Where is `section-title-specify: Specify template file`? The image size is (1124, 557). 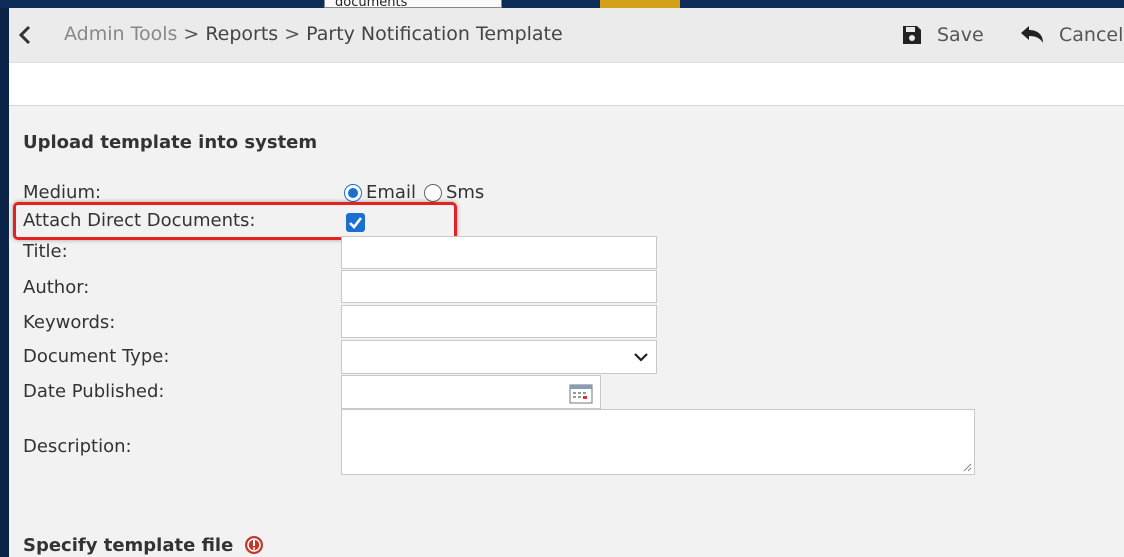
section-title-specify: Specify template file is located at coordinates (128, 545).